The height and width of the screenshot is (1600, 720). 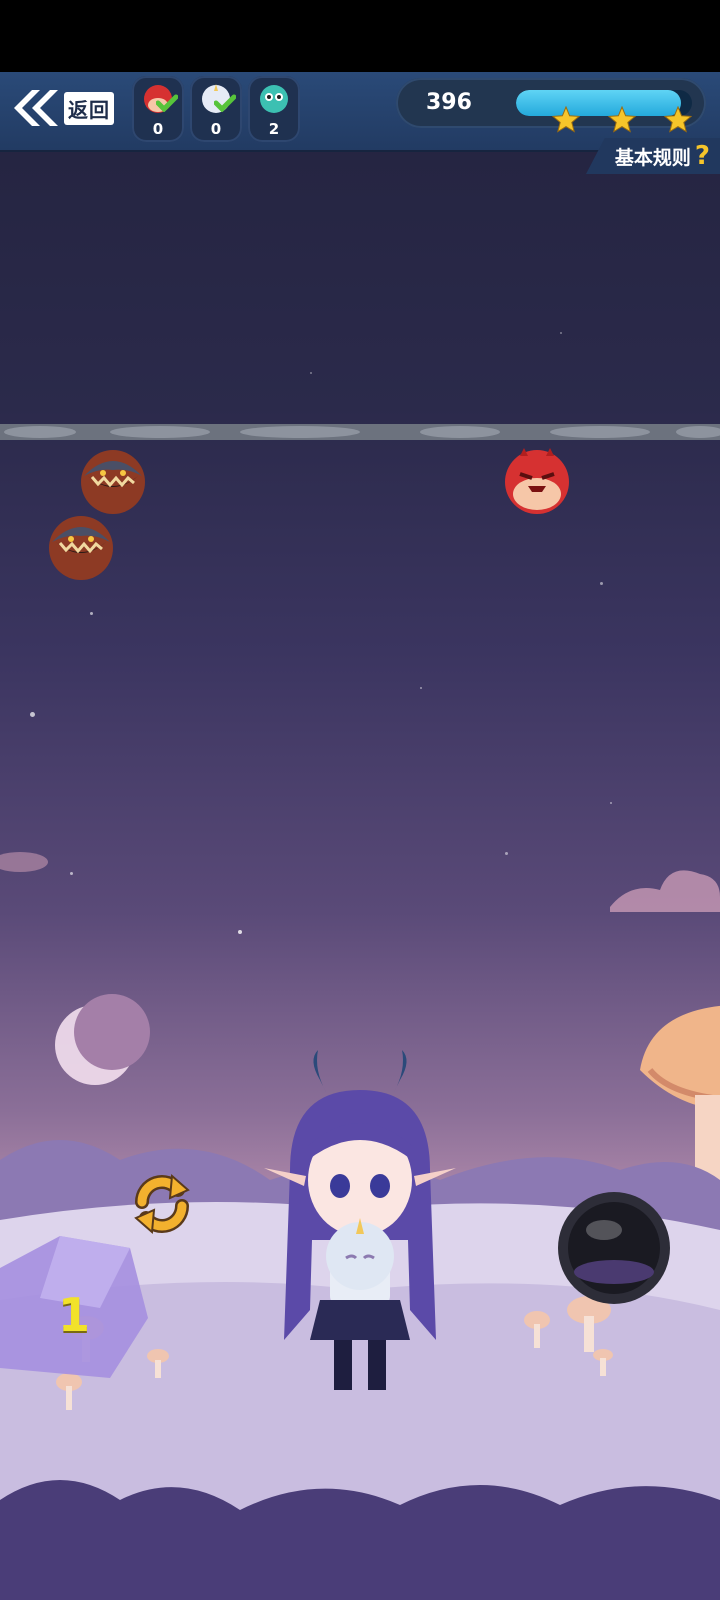 I want to click on score-value: 396, so click(x=449, y=102).